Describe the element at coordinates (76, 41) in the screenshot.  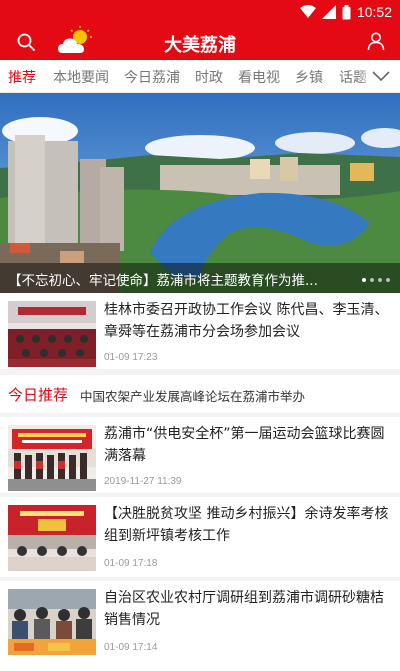
I see `weather-icon` at that location.